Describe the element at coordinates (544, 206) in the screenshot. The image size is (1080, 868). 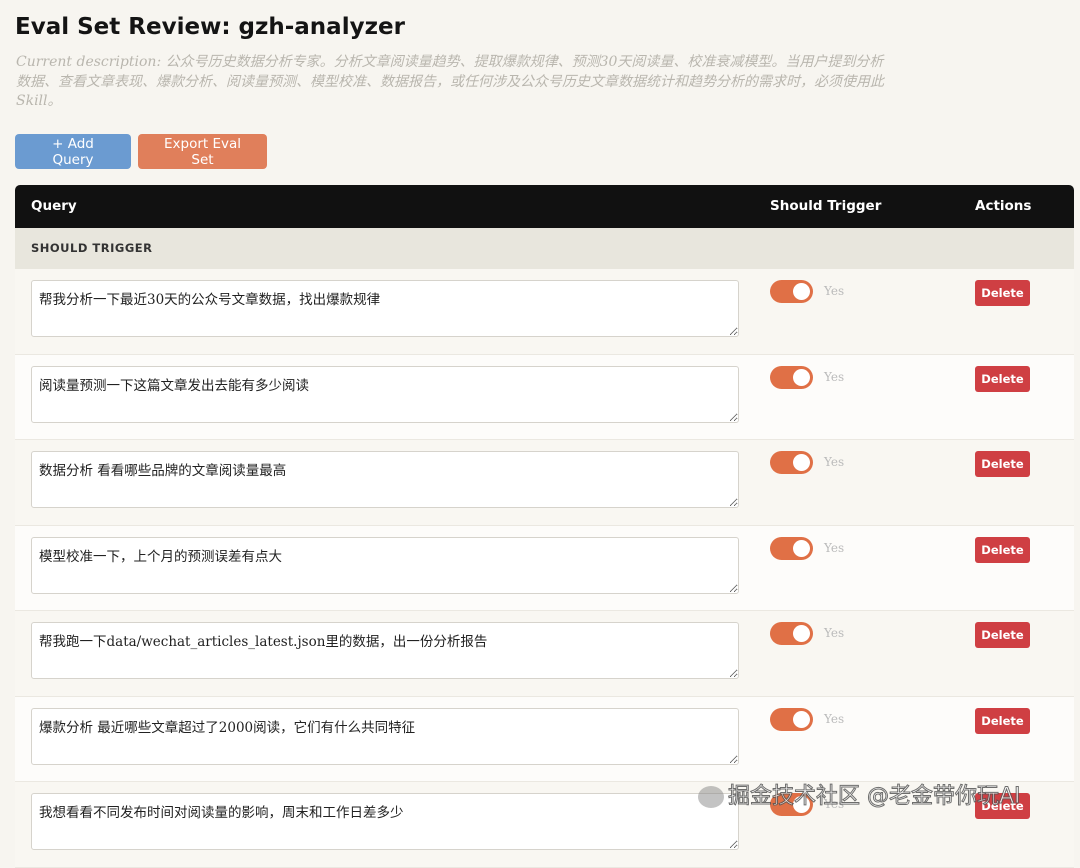
I see `table-header: Query Should Trigger Actions` at that location.